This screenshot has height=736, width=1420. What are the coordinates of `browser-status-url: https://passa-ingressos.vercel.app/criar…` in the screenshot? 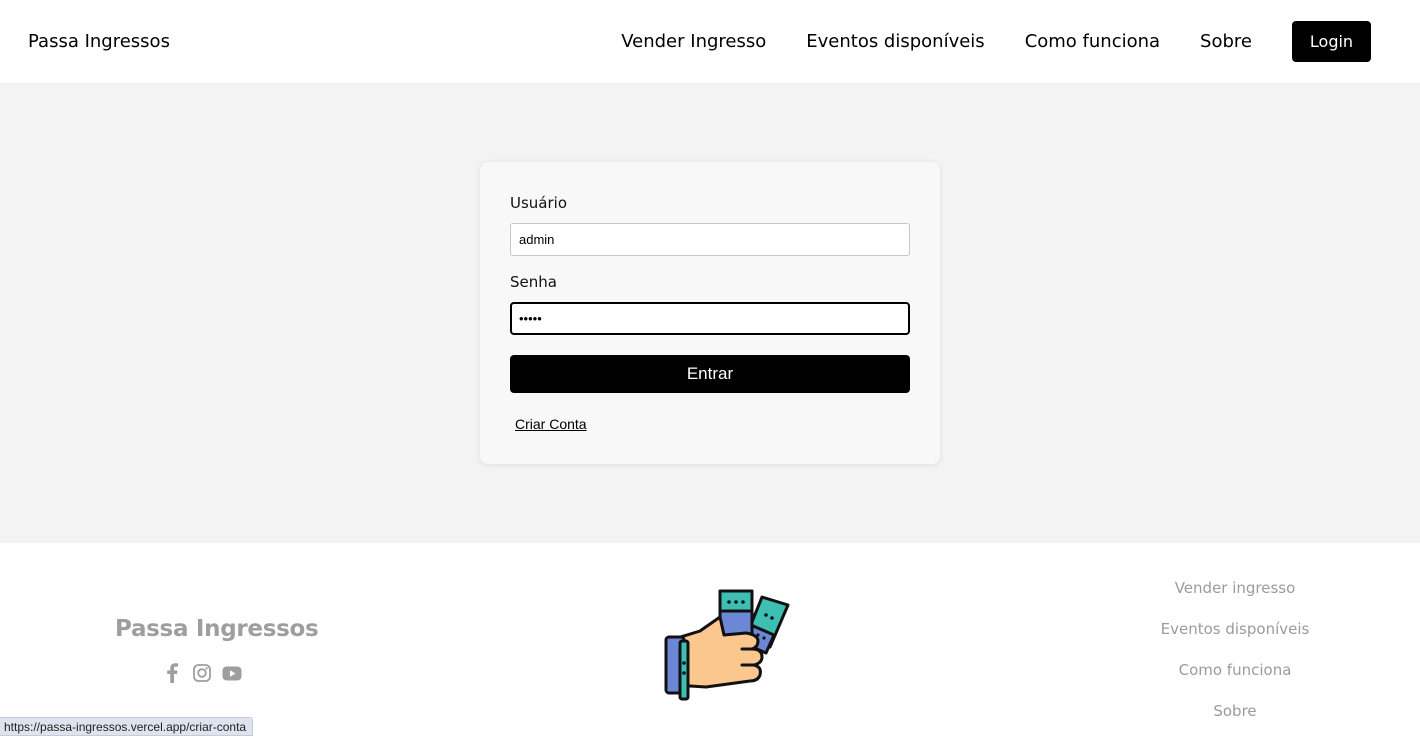 It's located at (127, 726).